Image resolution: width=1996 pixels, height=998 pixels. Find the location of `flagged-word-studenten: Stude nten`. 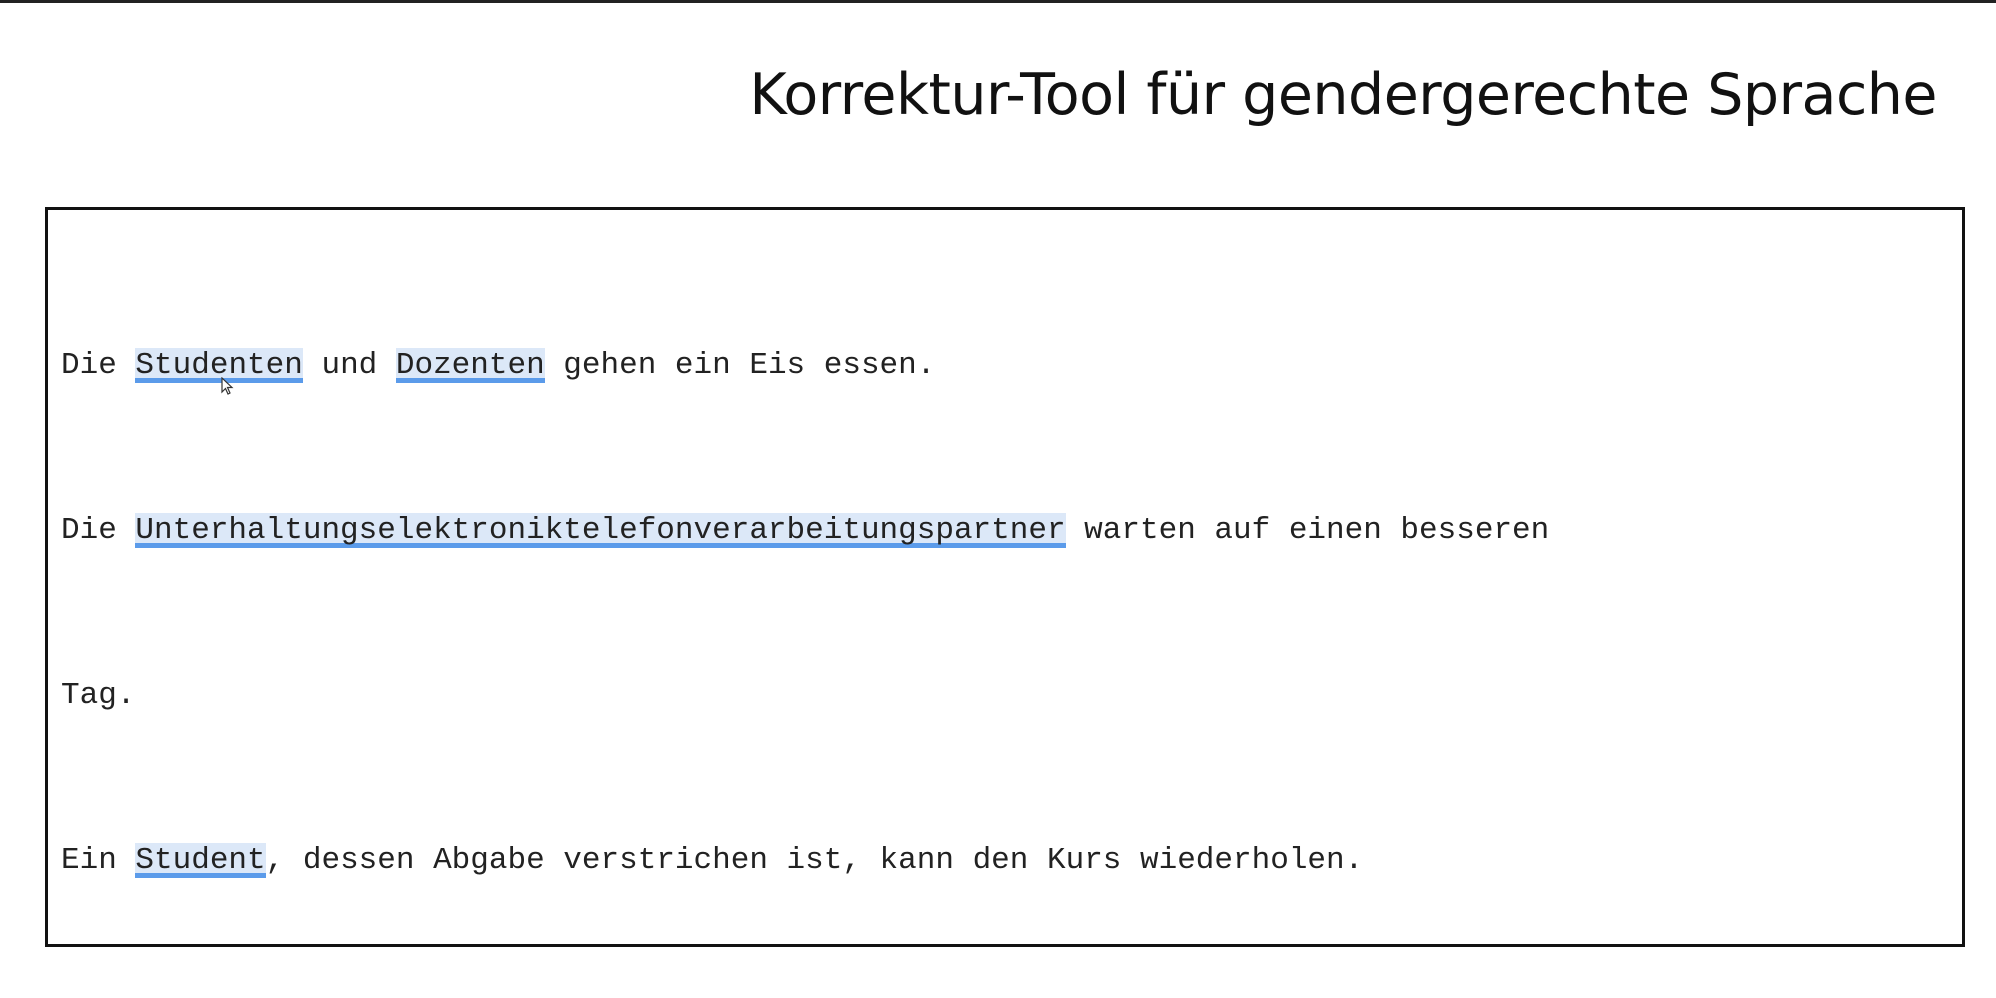

flagged-word-studenten: Stude nten is located at coordinates (219, 371).